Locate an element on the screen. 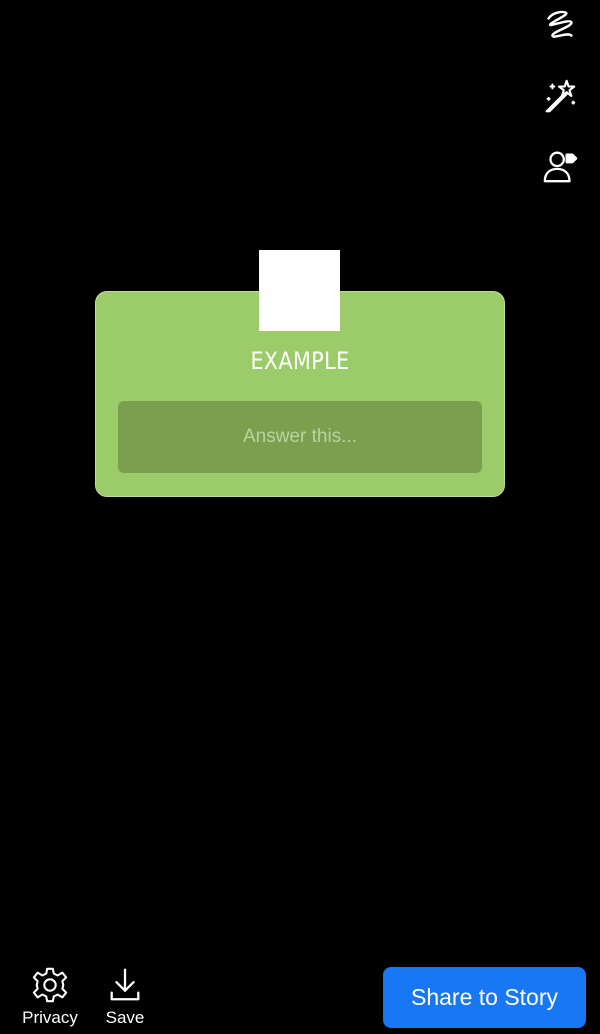 This screenshot has width=600, height=1034. tag-person-icon is located at coordinates (560, 167).